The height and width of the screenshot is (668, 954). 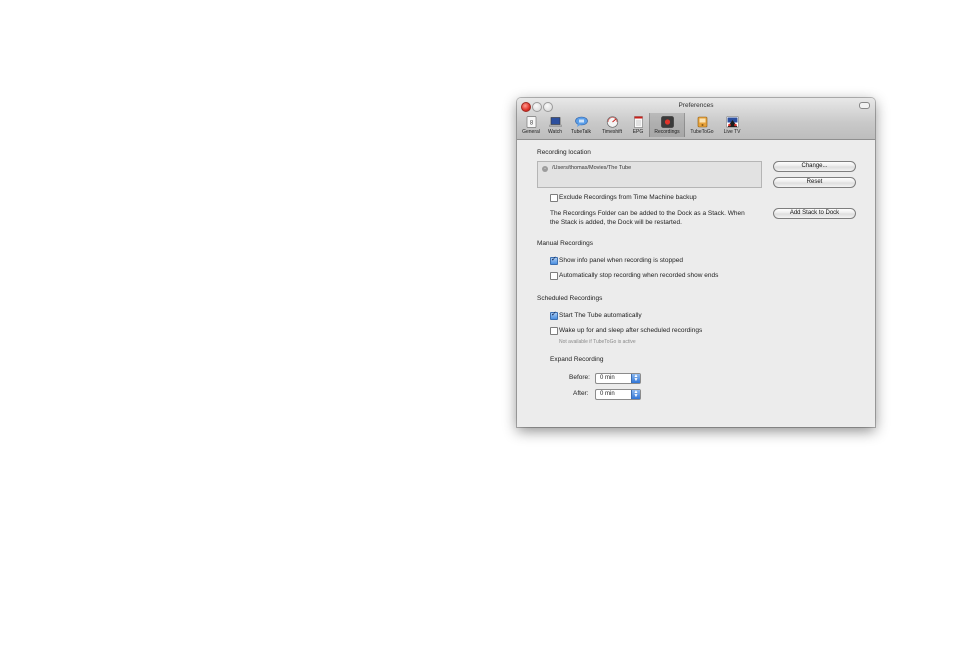 What do you see at coordinates (814, 182) in the screenshot?
I see `reset-button: Reset` at bounding box center [814, 182].